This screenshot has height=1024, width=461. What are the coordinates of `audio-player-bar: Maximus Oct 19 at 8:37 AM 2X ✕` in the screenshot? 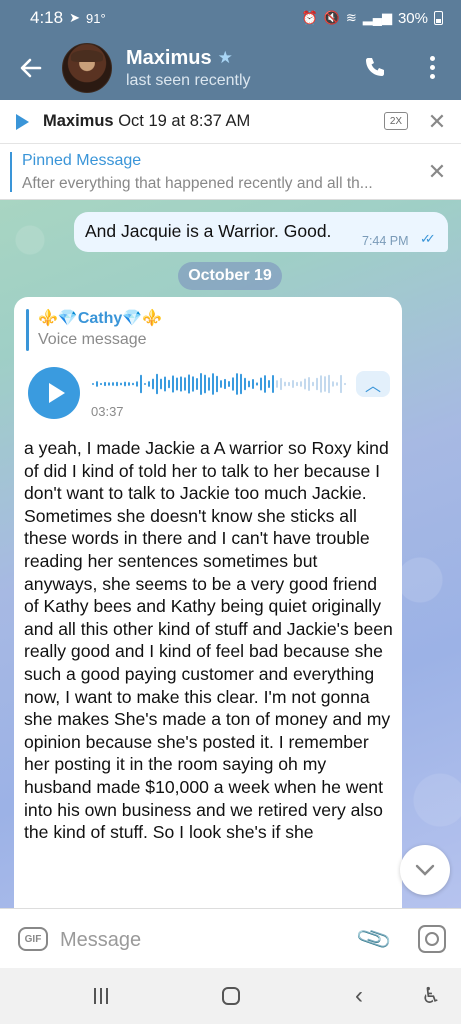 It's located at (230, 122).